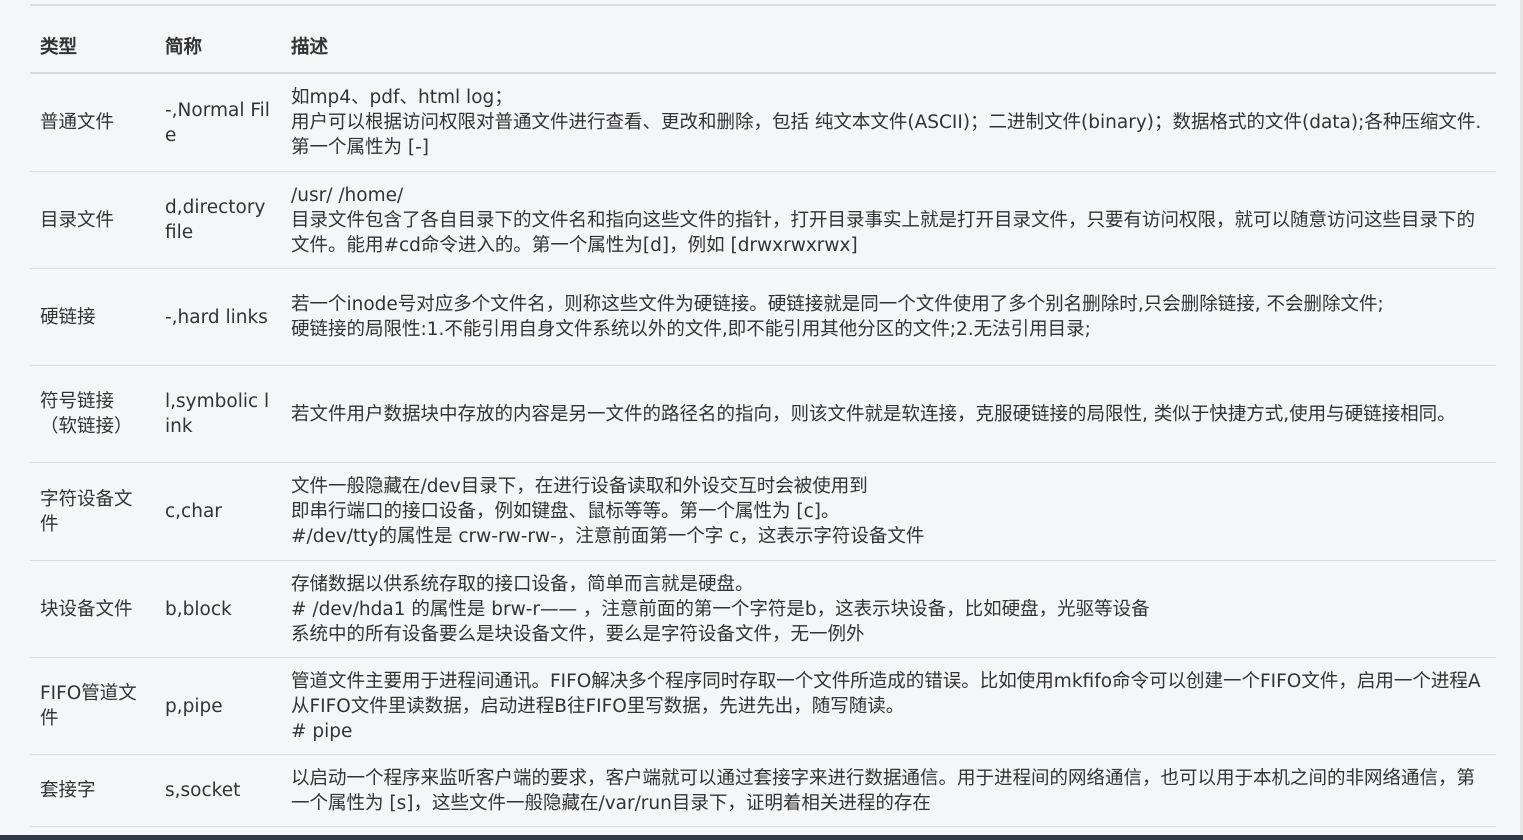  Describe the element at coordinates (92, 220) in the screenshot. I see `cell-type: 目录文件` at that location.